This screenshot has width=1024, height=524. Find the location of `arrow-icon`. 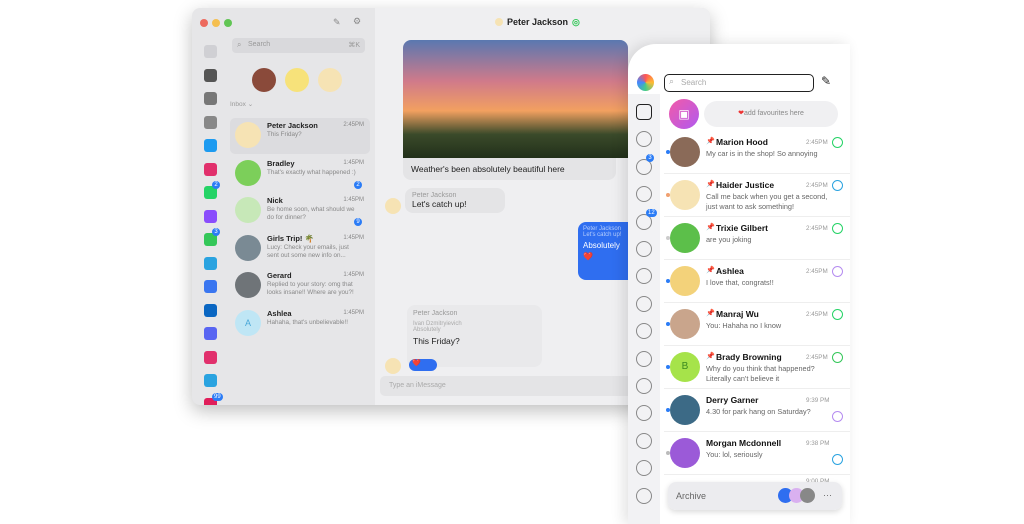

arrow-icon is located at coordinates (210, 122).